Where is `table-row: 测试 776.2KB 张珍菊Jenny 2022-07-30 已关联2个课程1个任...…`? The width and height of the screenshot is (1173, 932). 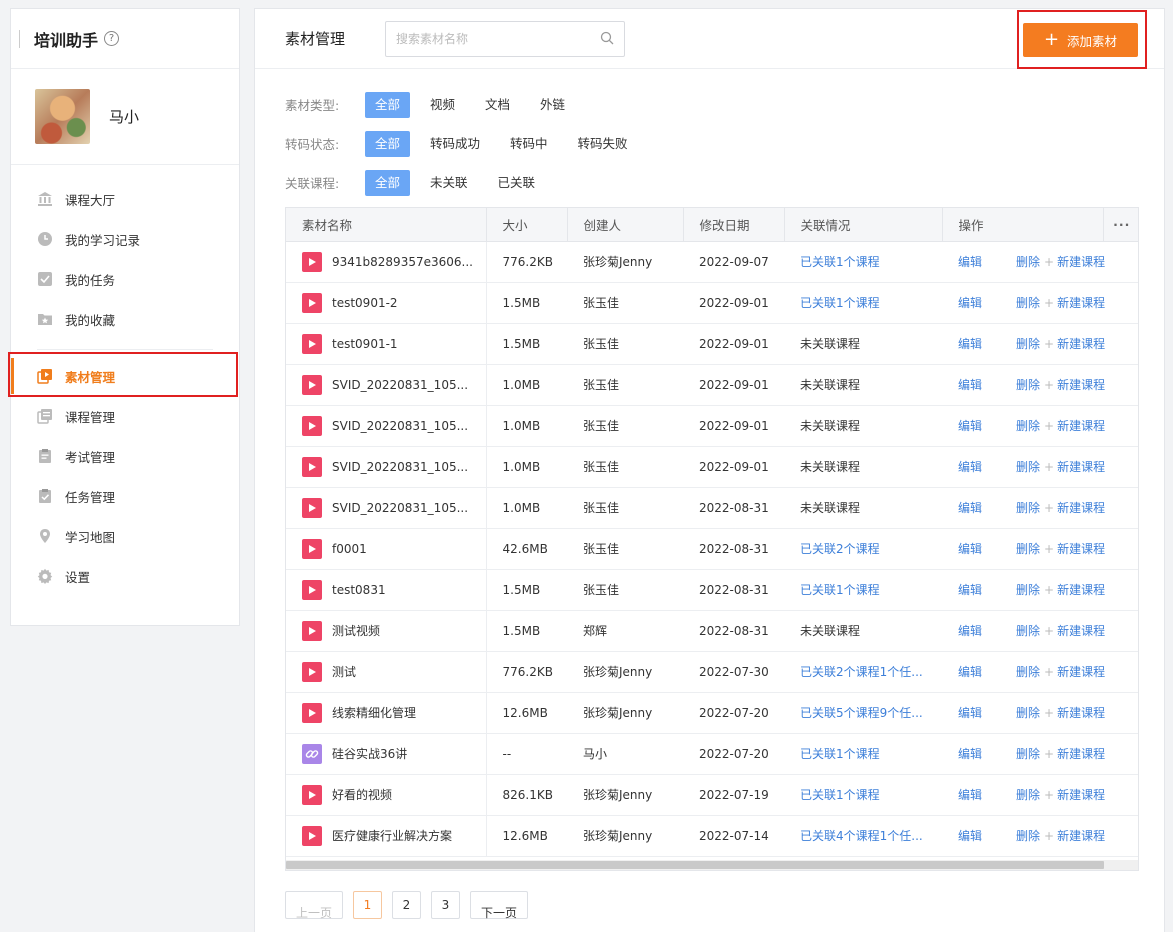 table-row: 测试 776.2KB 张珍菊Jenny 2022-07-30 已关联2个课程1个任...… is located at coordinates (712, 672).